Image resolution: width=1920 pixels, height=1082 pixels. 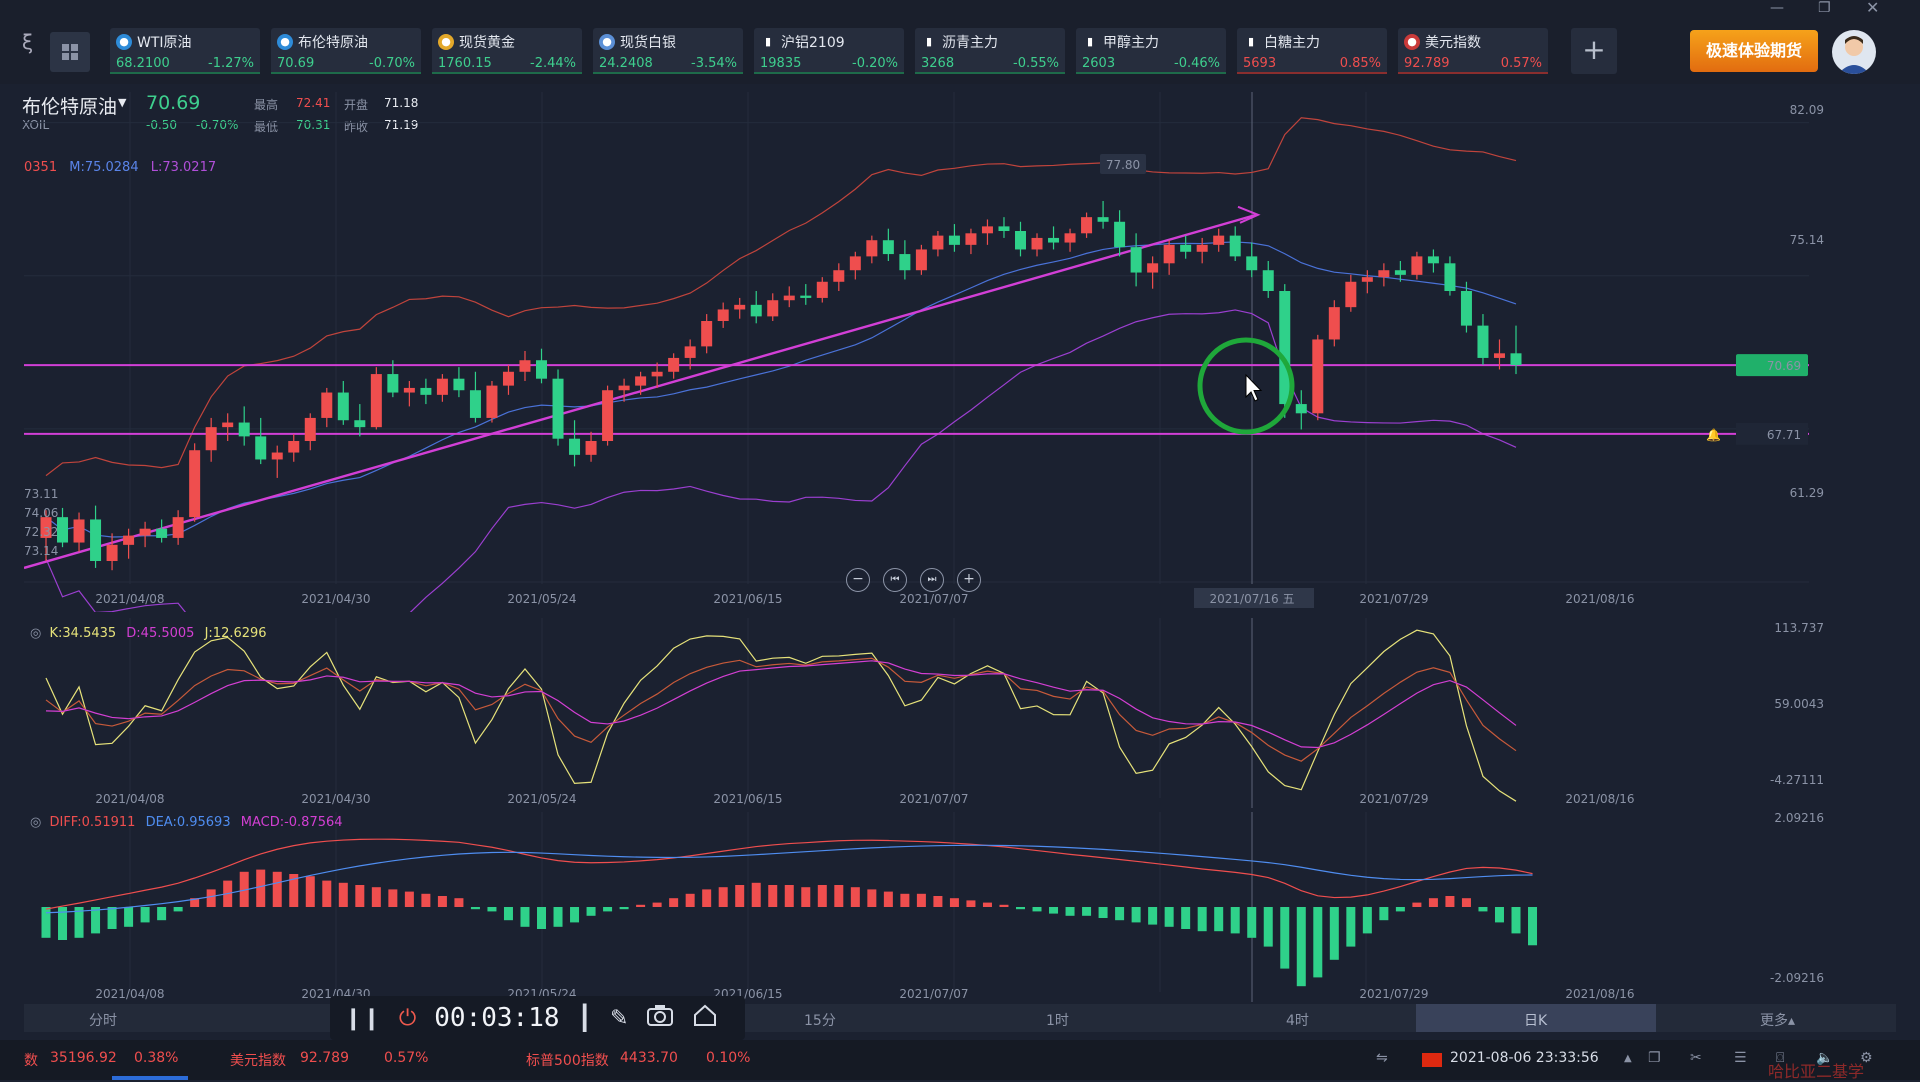 I want to click on tools-icon: ✂, so click(x=1696, y=1058).